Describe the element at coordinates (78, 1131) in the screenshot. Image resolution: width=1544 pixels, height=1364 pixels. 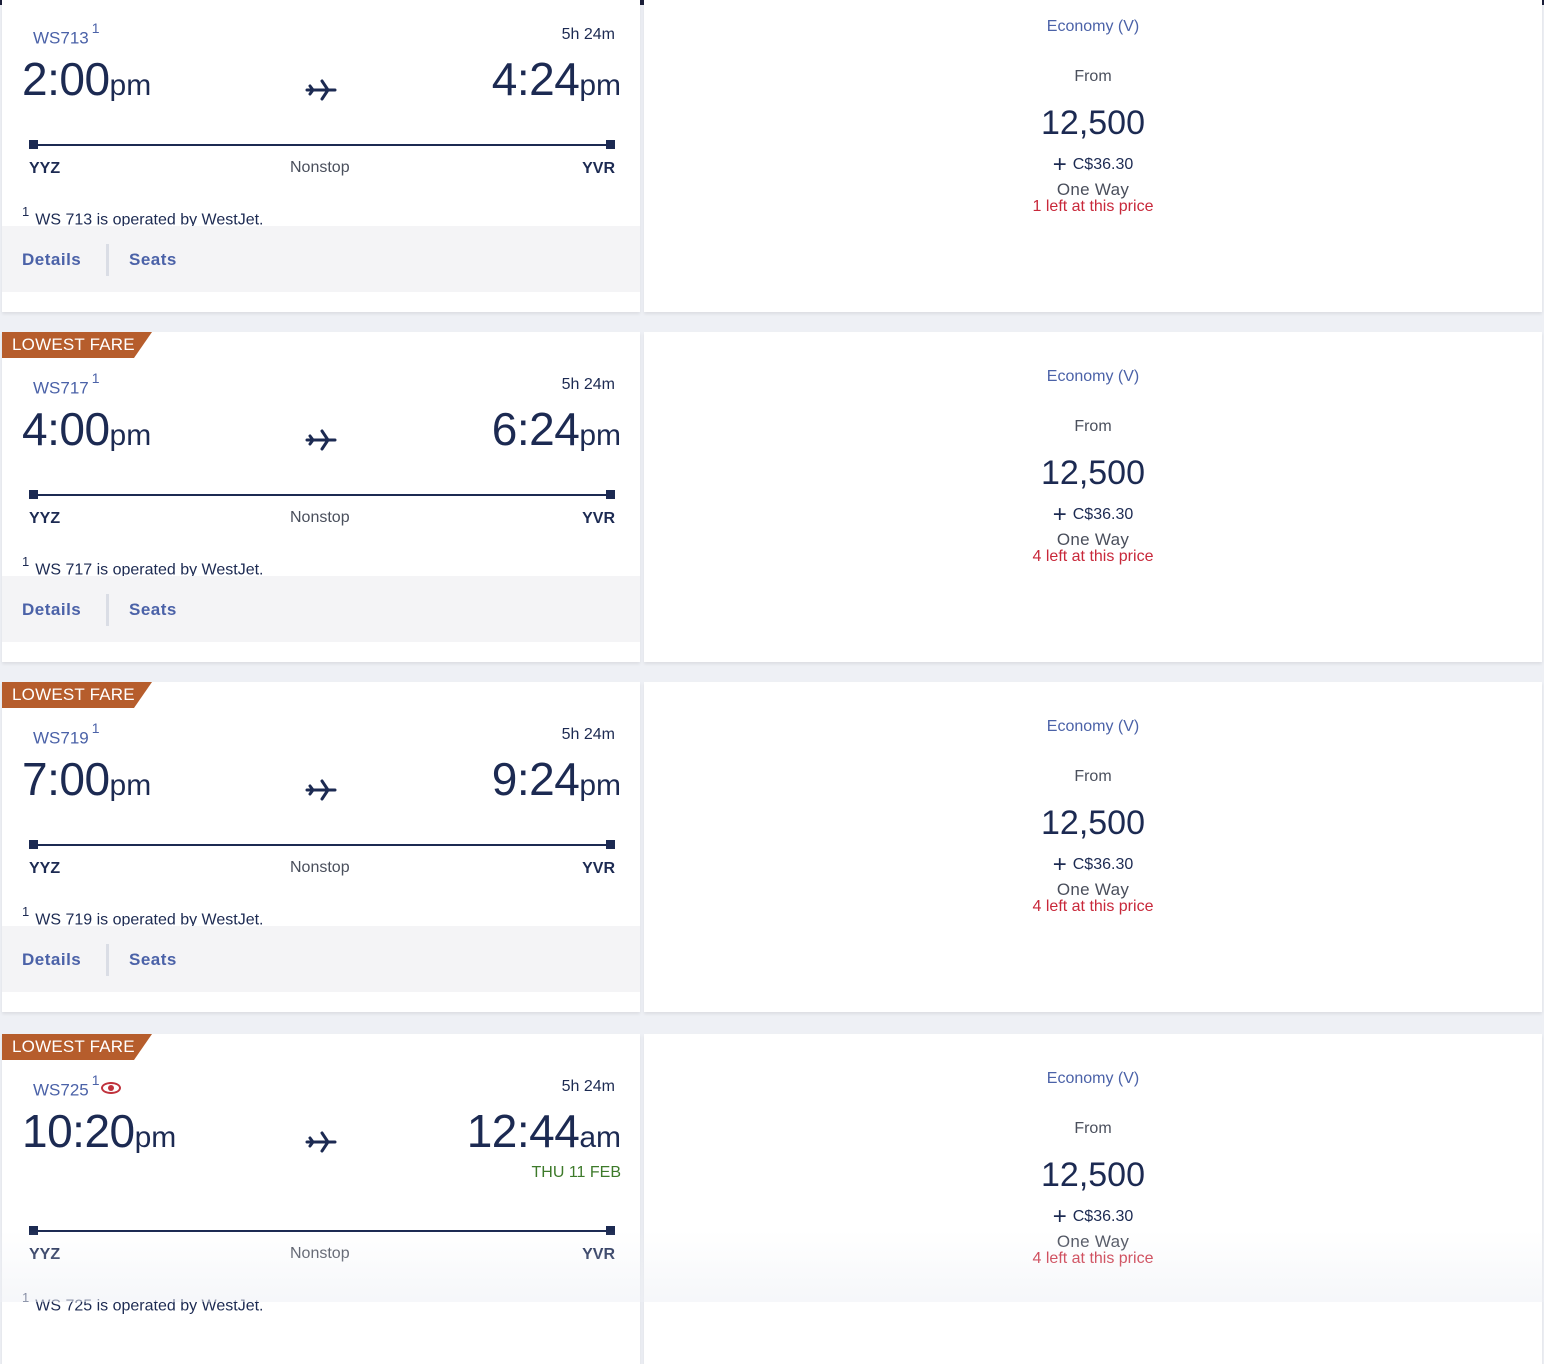
I see `departure-time-value: 10:20` at that location.